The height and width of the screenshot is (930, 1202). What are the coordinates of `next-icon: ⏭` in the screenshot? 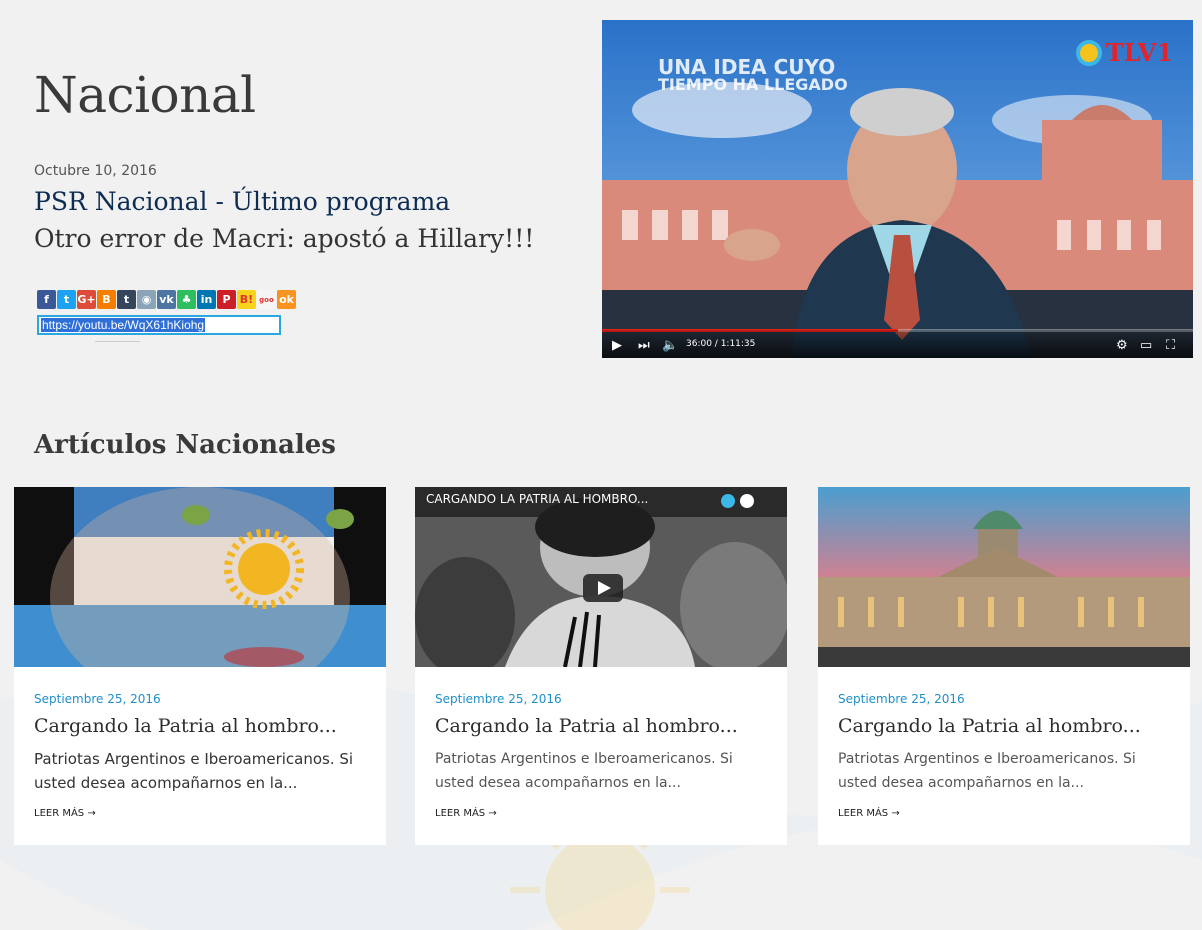 It's located at (644, 345).